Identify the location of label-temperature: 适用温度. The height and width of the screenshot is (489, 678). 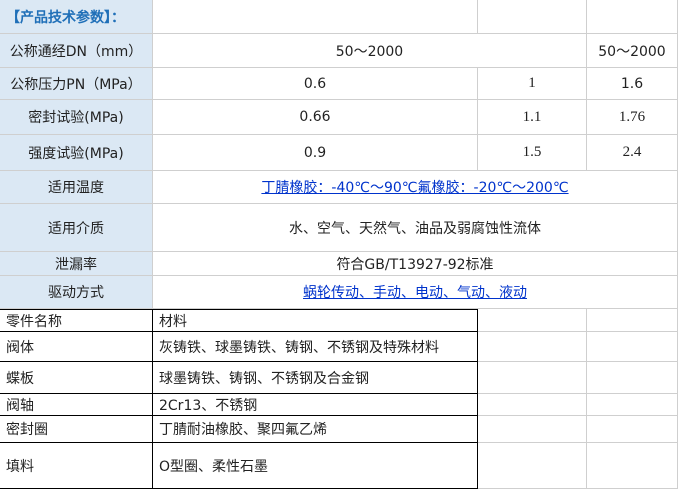
(76, 187).